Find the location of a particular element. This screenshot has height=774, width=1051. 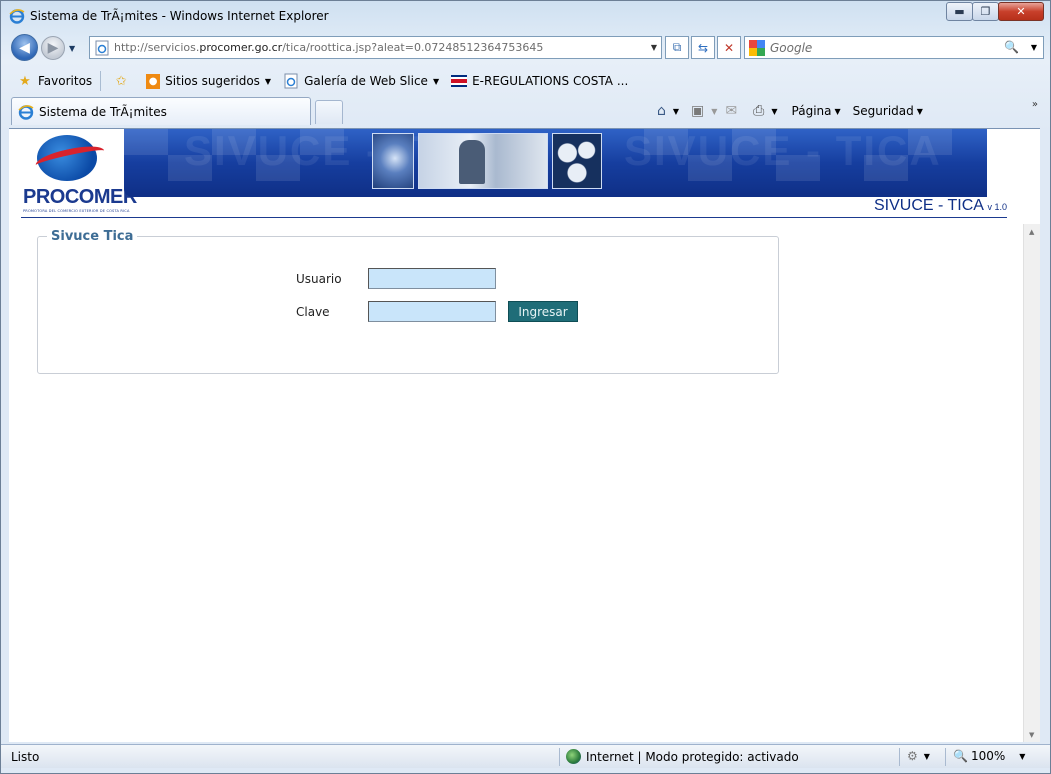

logo-text: PROCOMER is located at coordinates (80, 197).